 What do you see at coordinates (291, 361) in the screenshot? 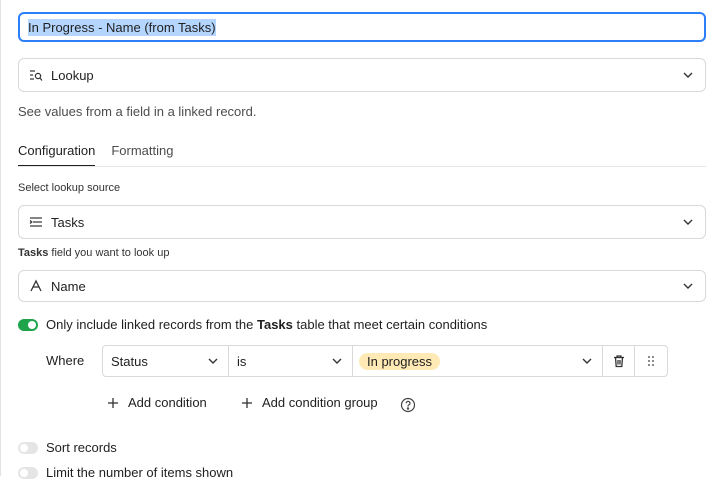
I see `condition-operator-select: is` at bounding box center [291, 361].